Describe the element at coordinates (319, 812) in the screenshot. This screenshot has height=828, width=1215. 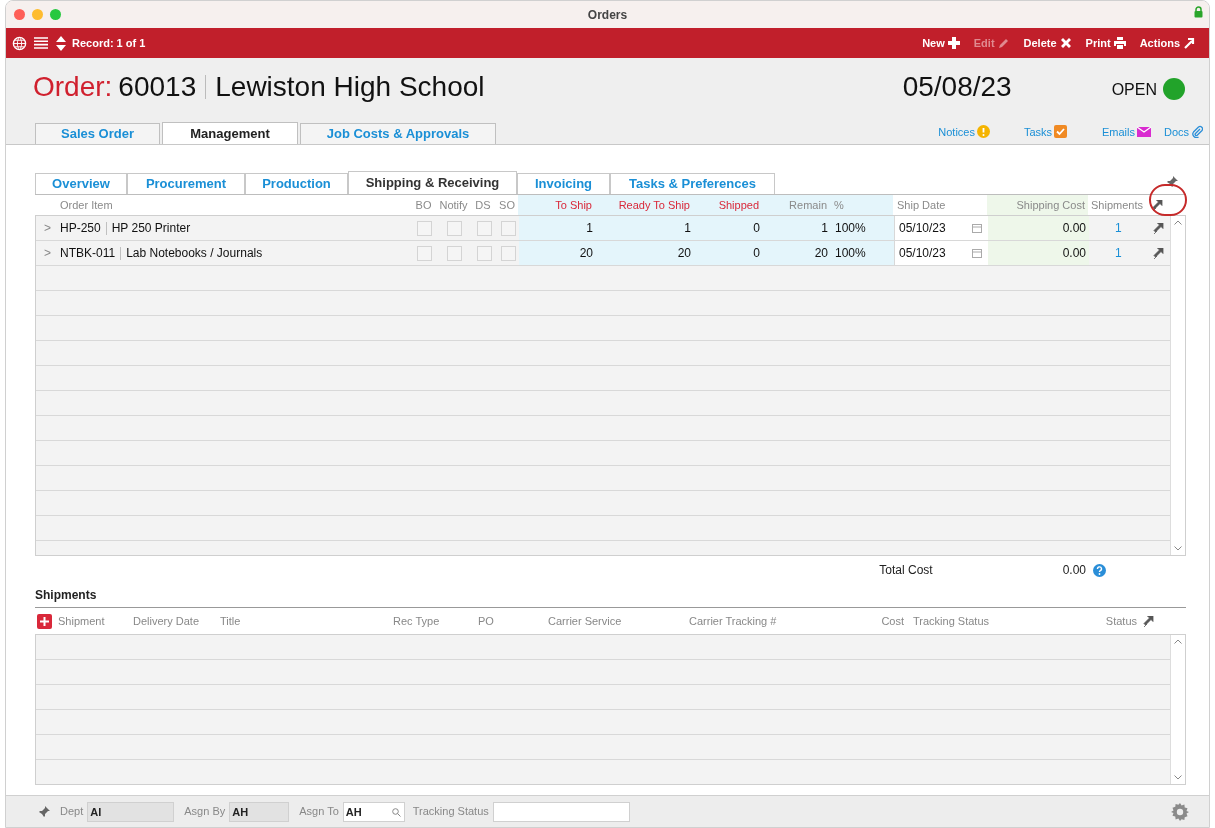
I see `field-label: Asgn To` at that location.